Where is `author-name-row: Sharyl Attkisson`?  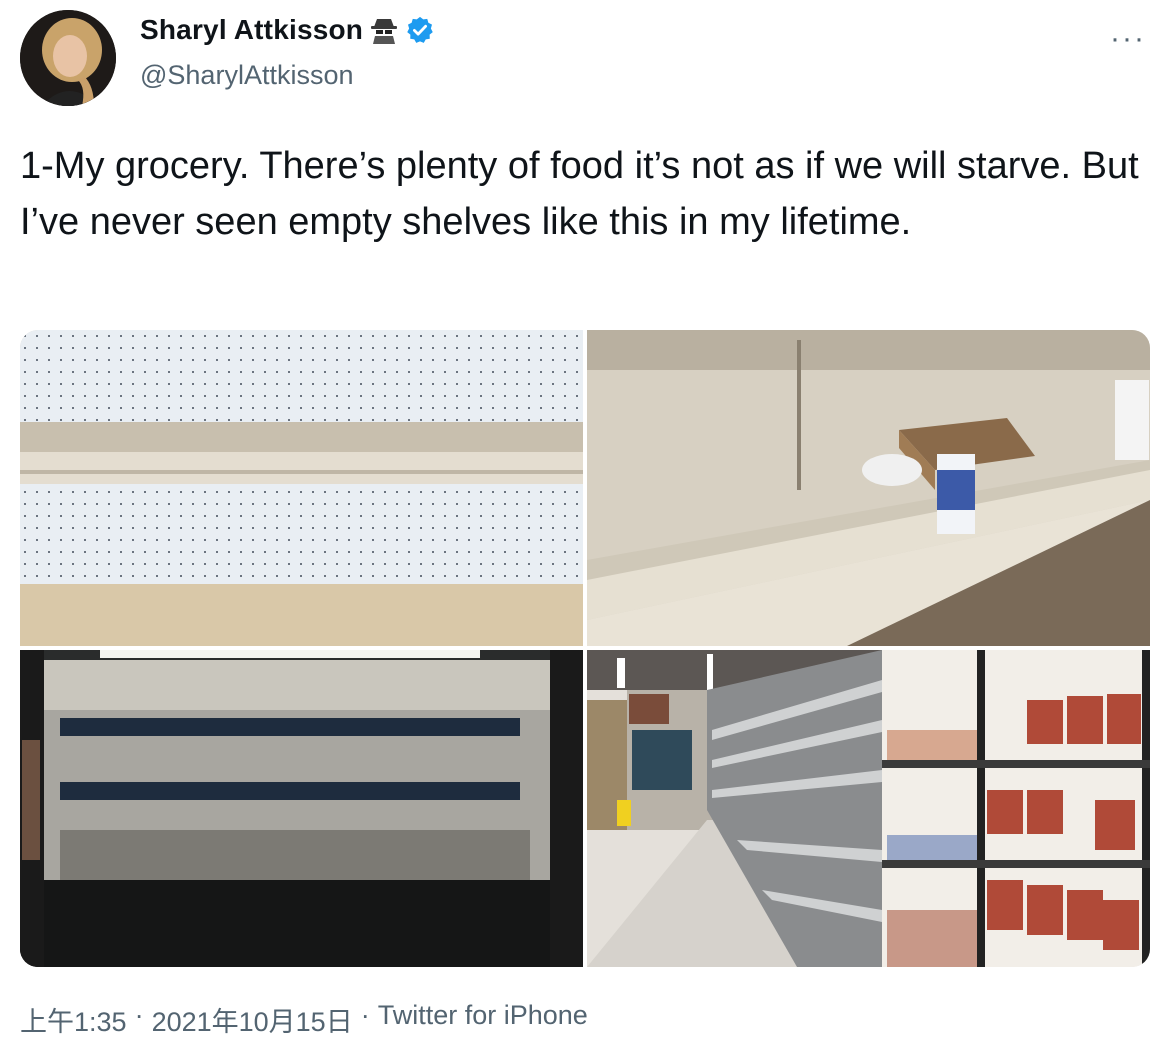
author-name-row: Sharyl Attkisson is located at coordinates (287, 30).